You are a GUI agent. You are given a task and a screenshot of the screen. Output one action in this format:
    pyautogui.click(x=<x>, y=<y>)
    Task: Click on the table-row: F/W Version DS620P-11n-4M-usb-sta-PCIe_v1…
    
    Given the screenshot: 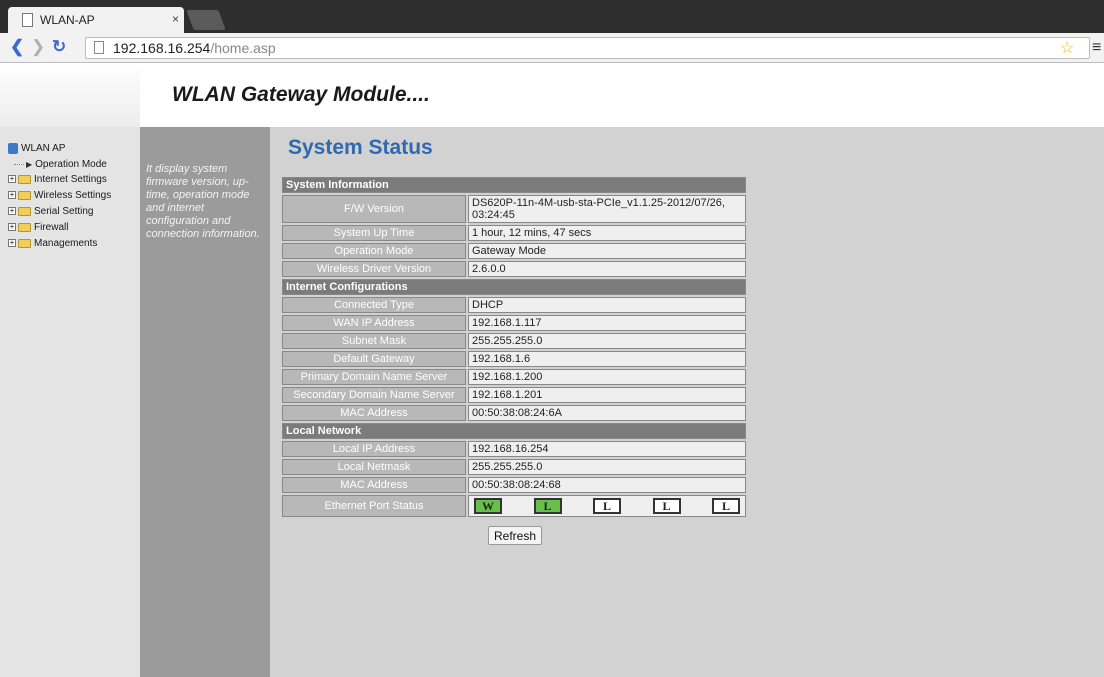 What is the action you would take?
    pyautogui.click(x=514, y=209)
    